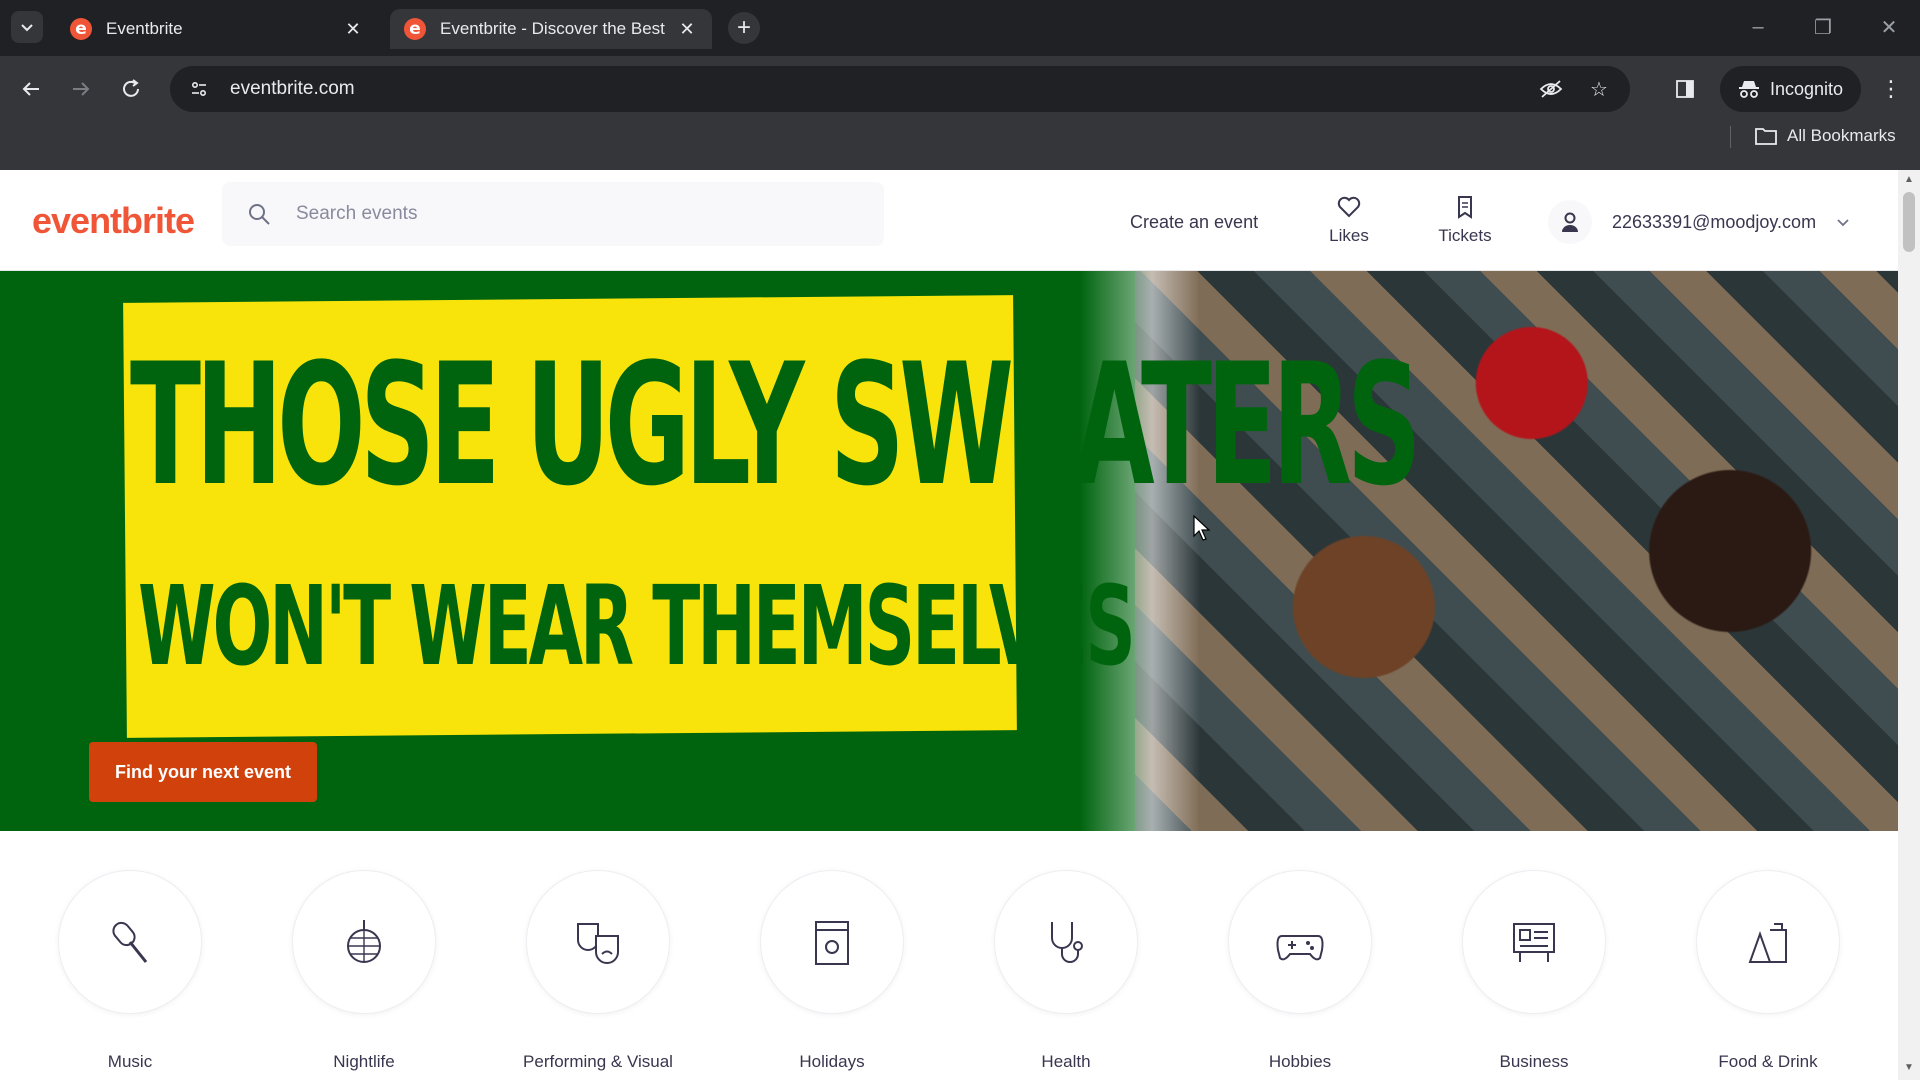  What do you see at coordinates (874, 89) in the screenshot?
I see `url-text: eventbrite.com` at bounding box center [874, 89].